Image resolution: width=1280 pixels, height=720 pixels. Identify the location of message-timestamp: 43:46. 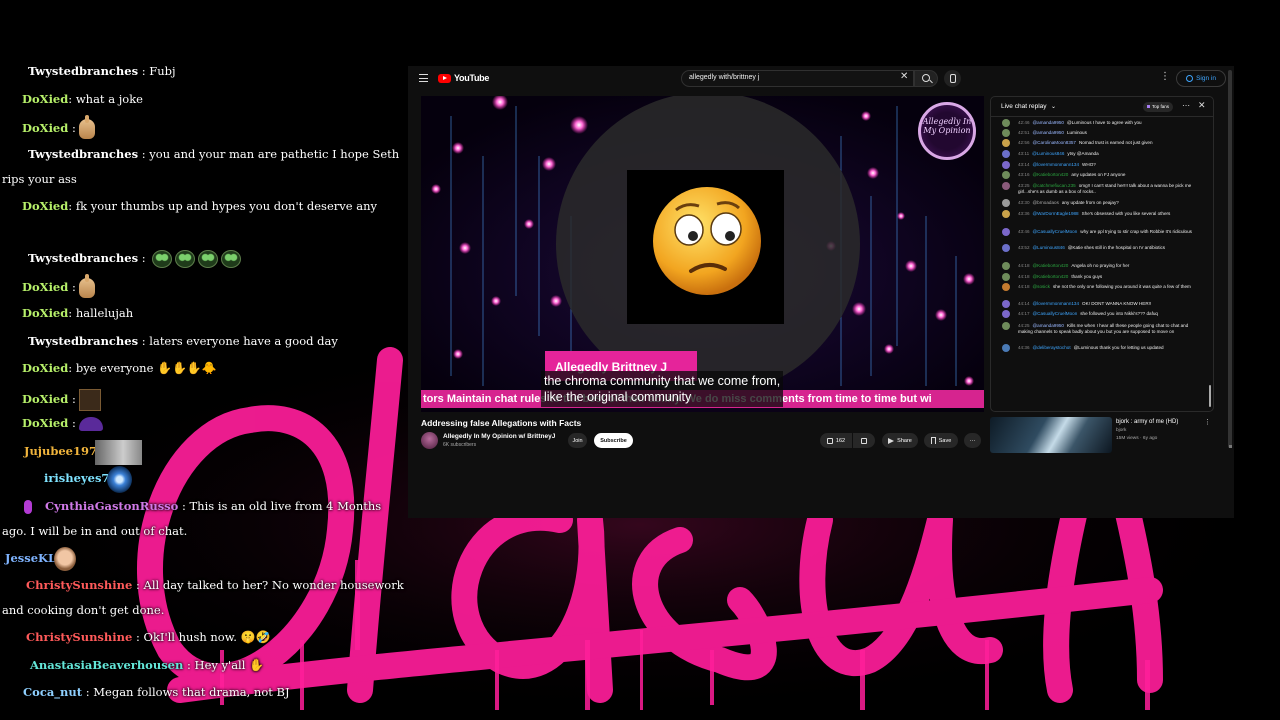
(1024, 231).